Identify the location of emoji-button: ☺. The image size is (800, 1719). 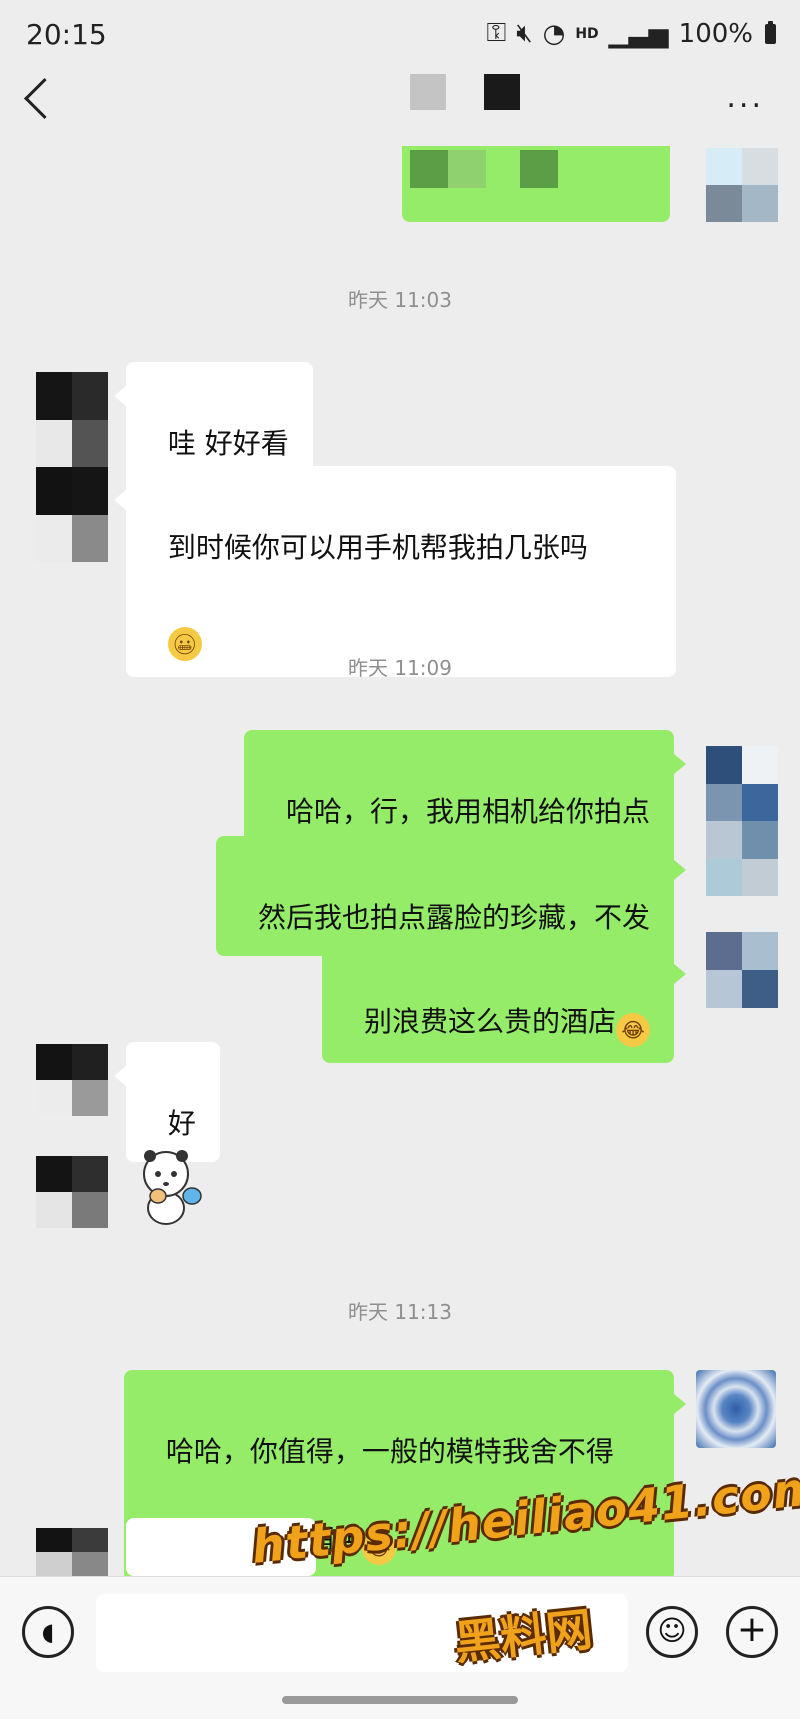
(672, 1632).